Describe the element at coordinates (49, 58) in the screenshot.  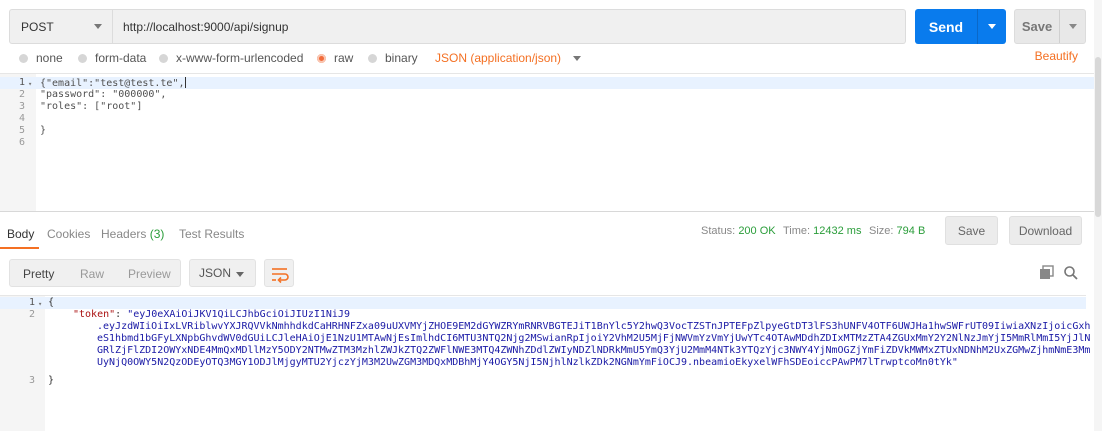
I see `body-option-label: none` at that location.